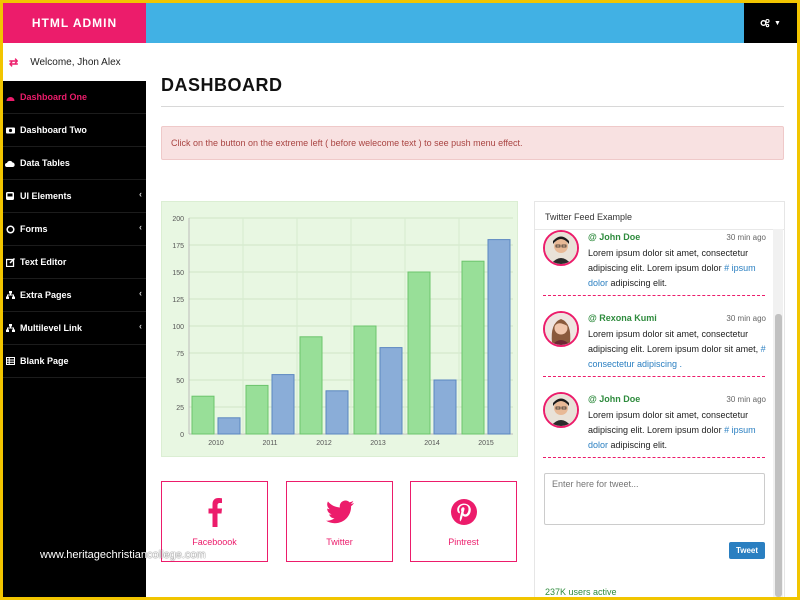  Describe the element at coordinates (10, 361) in the screenshot. I see `table-icon` at that location.